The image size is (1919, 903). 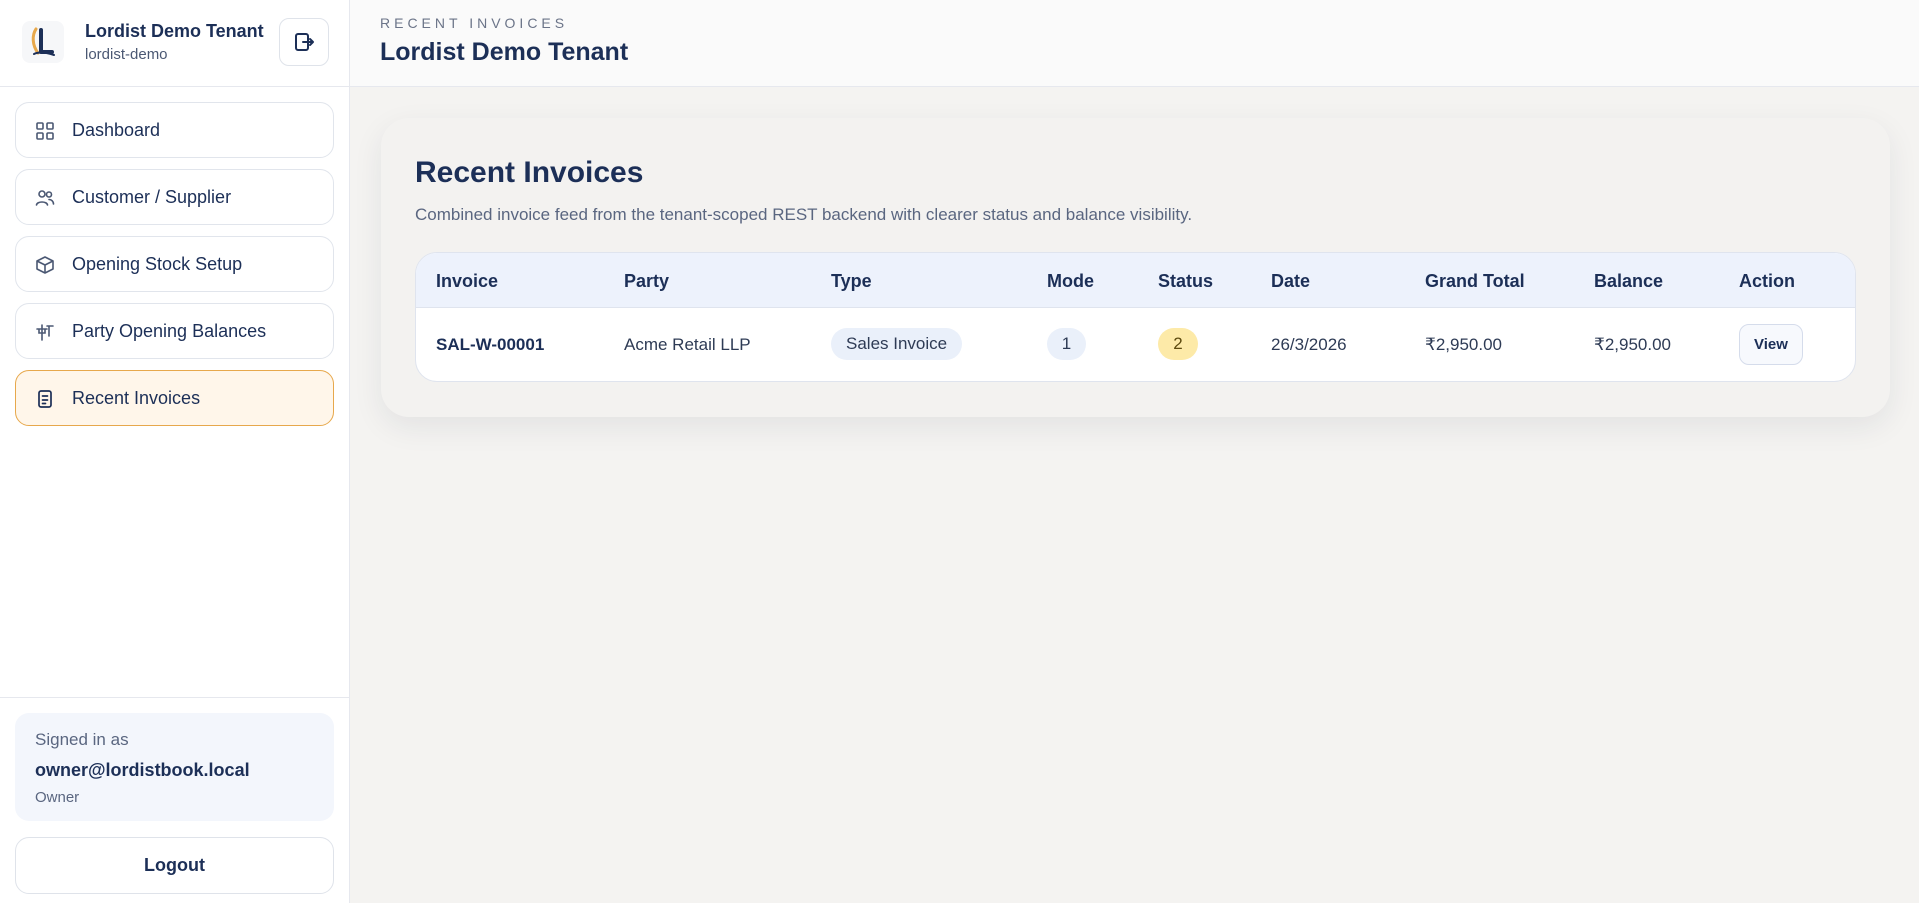 What do you see at coordinates (1629, 281) in the screenshot?
I see `column-header: Balance` at bounding box center [1629, 281].